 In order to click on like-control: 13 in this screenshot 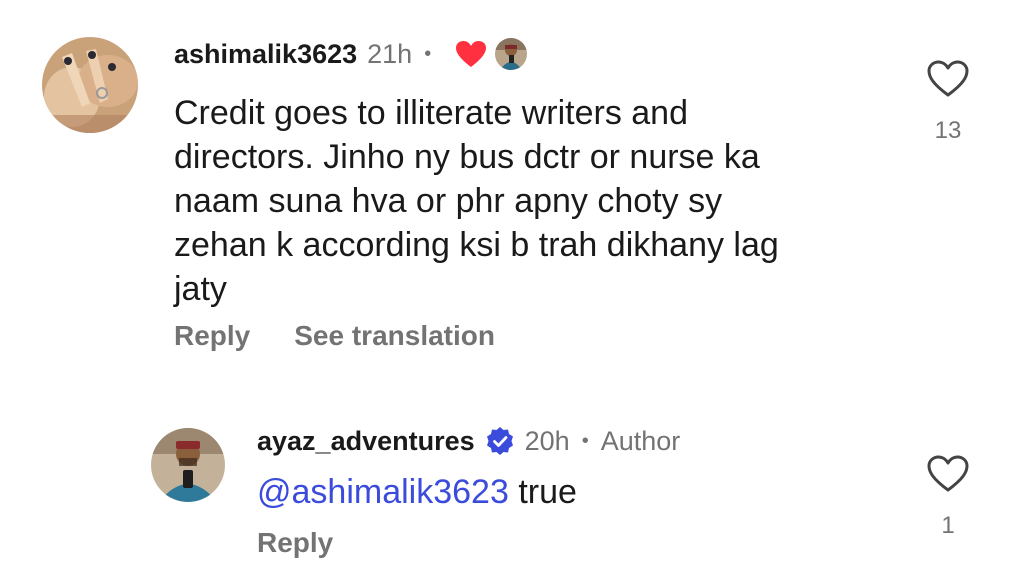, I will do `click(948, 102)`.